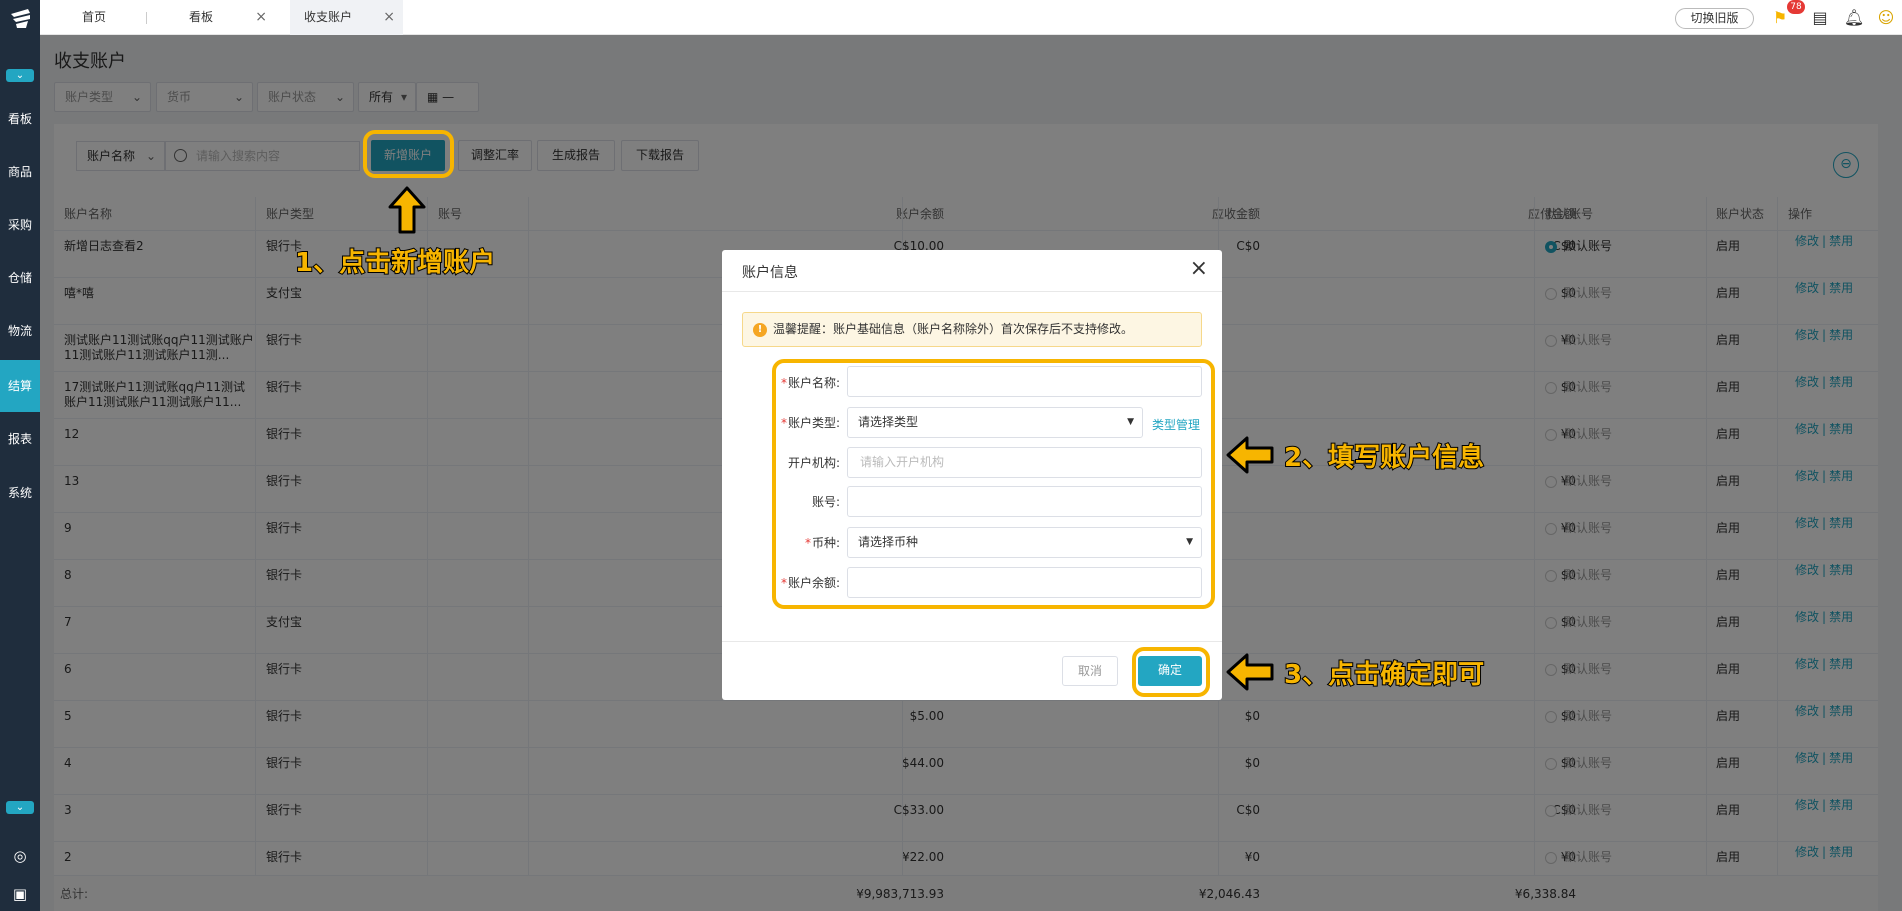  What do you see at coordinates (408, 154) in the screenshot?
I see `highlight-add-button` at bounding box center [408, 154].